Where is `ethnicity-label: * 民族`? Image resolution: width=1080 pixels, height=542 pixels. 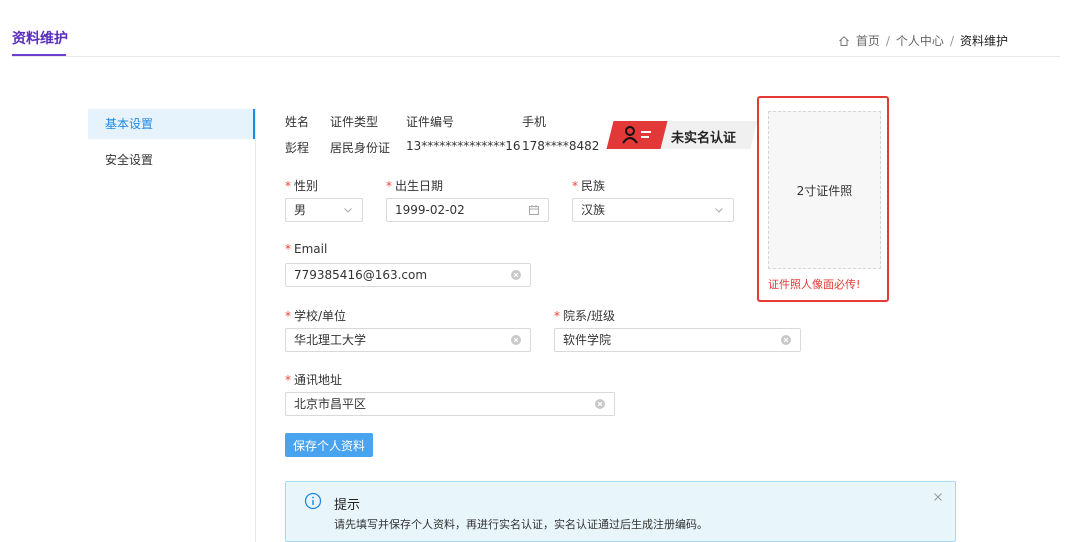 ethnicity-label: * 民族 is located at coordinates (589, 186).